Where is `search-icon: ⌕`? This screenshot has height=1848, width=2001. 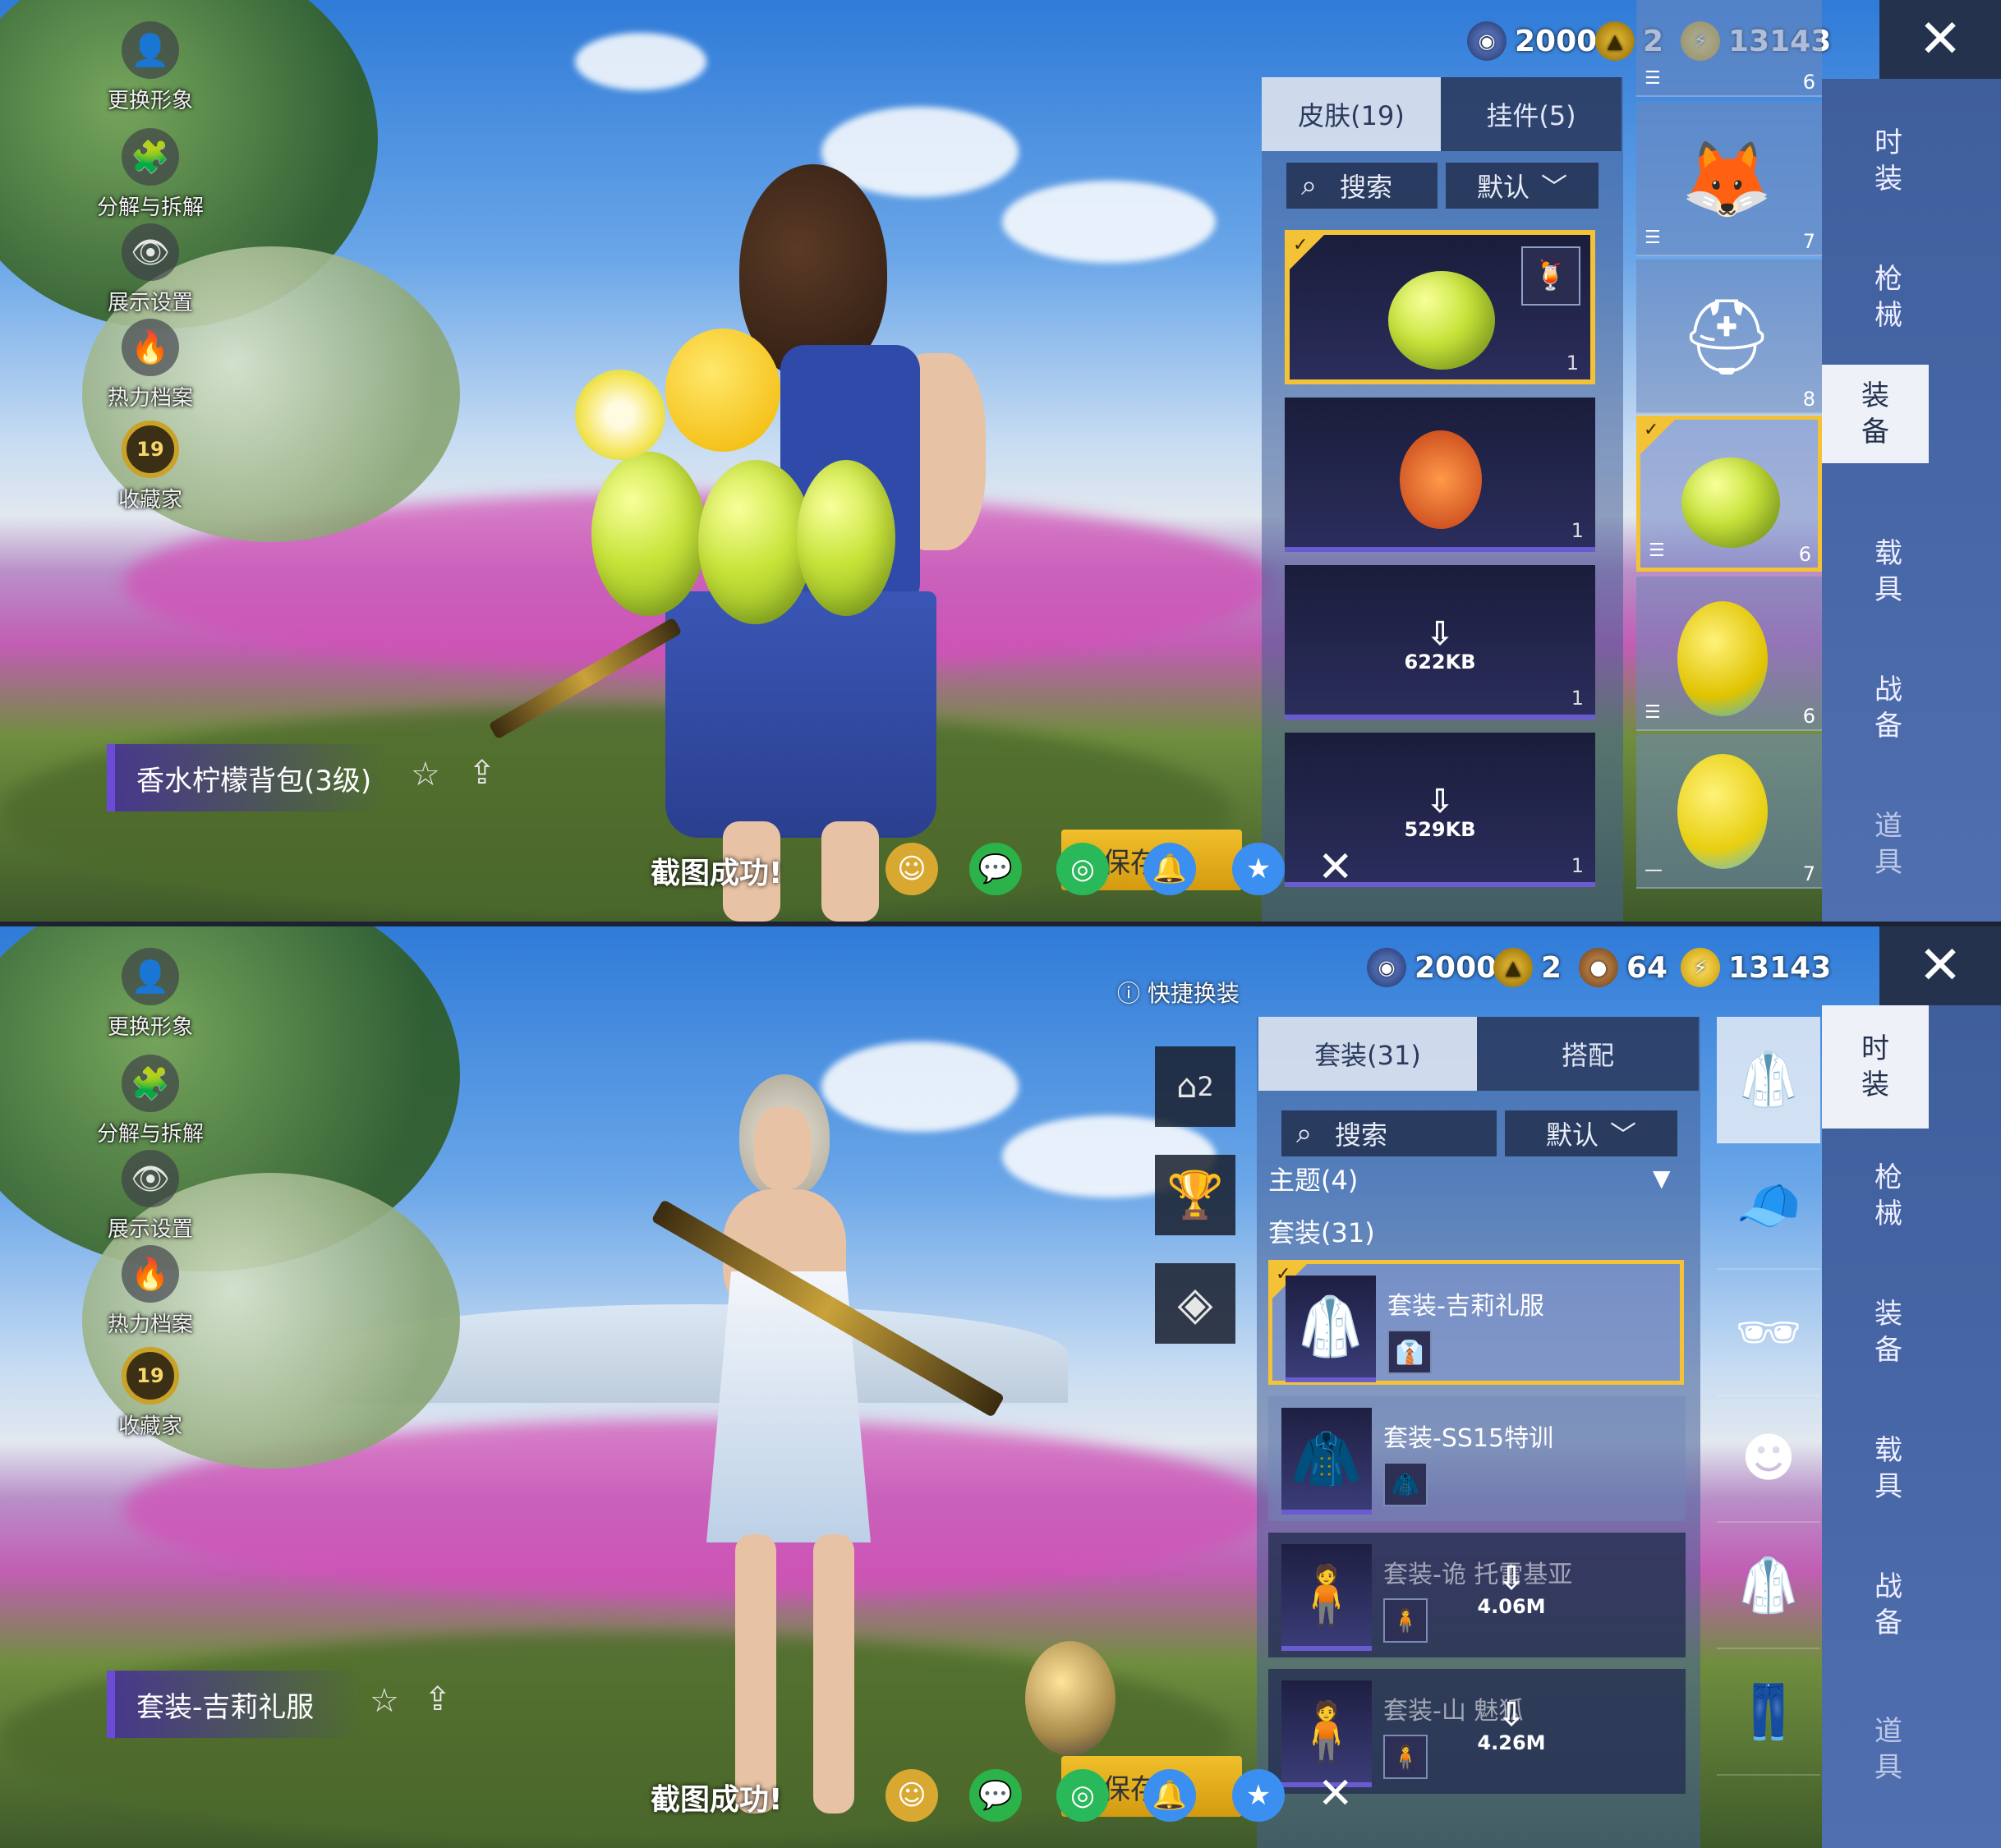 search-icon: ⌕ is located at coordinates (1309, 185).